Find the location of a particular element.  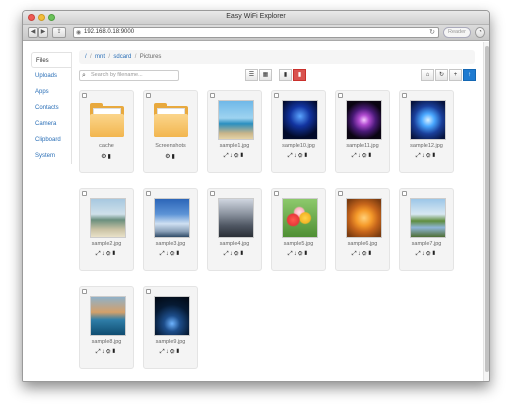

image-card: sample8.jpg ⤢↓⚙▮ is located at coordinates (106, 327).